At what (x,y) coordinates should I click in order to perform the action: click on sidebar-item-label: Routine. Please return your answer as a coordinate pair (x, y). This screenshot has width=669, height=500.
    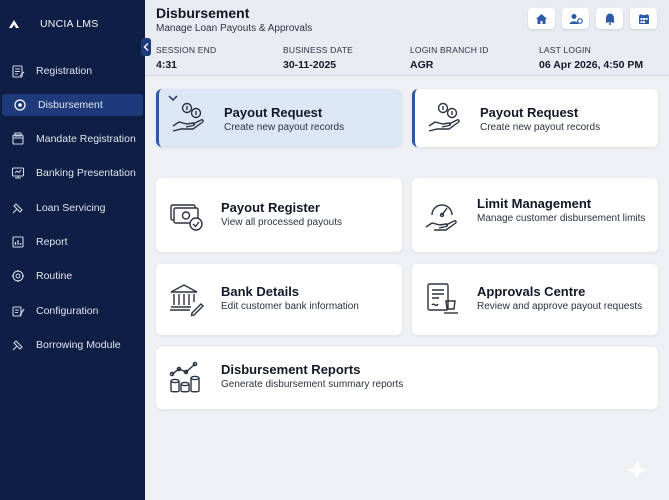
    Looking at the image, I should click on (54, 276).